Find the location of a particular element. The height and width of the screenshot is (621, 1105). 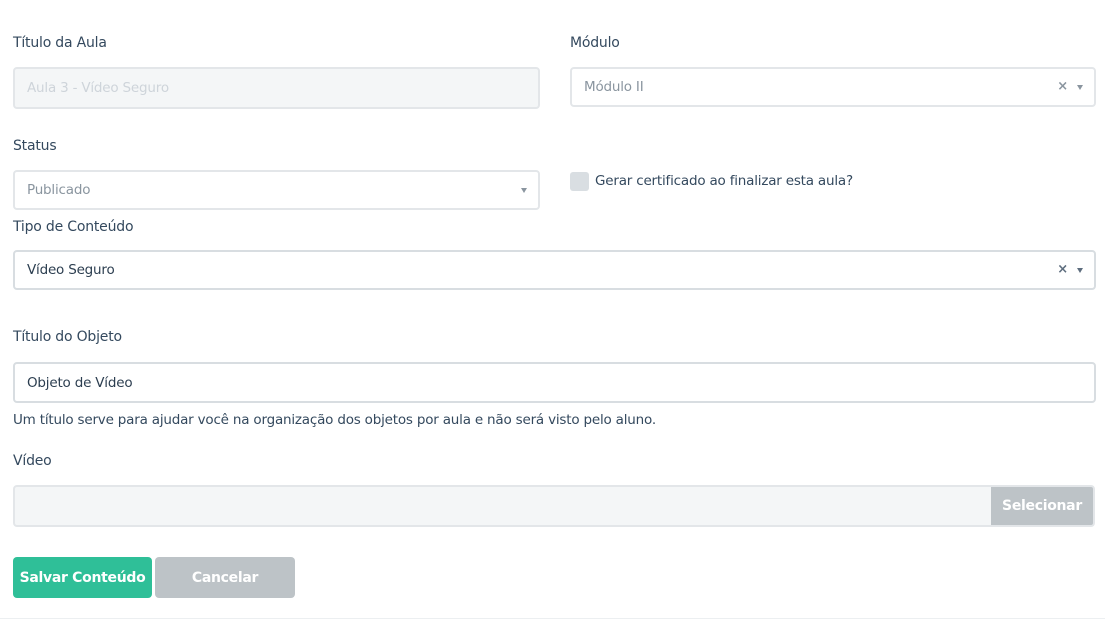

module-select: Módulo II × is located at coordinates (833, 87).